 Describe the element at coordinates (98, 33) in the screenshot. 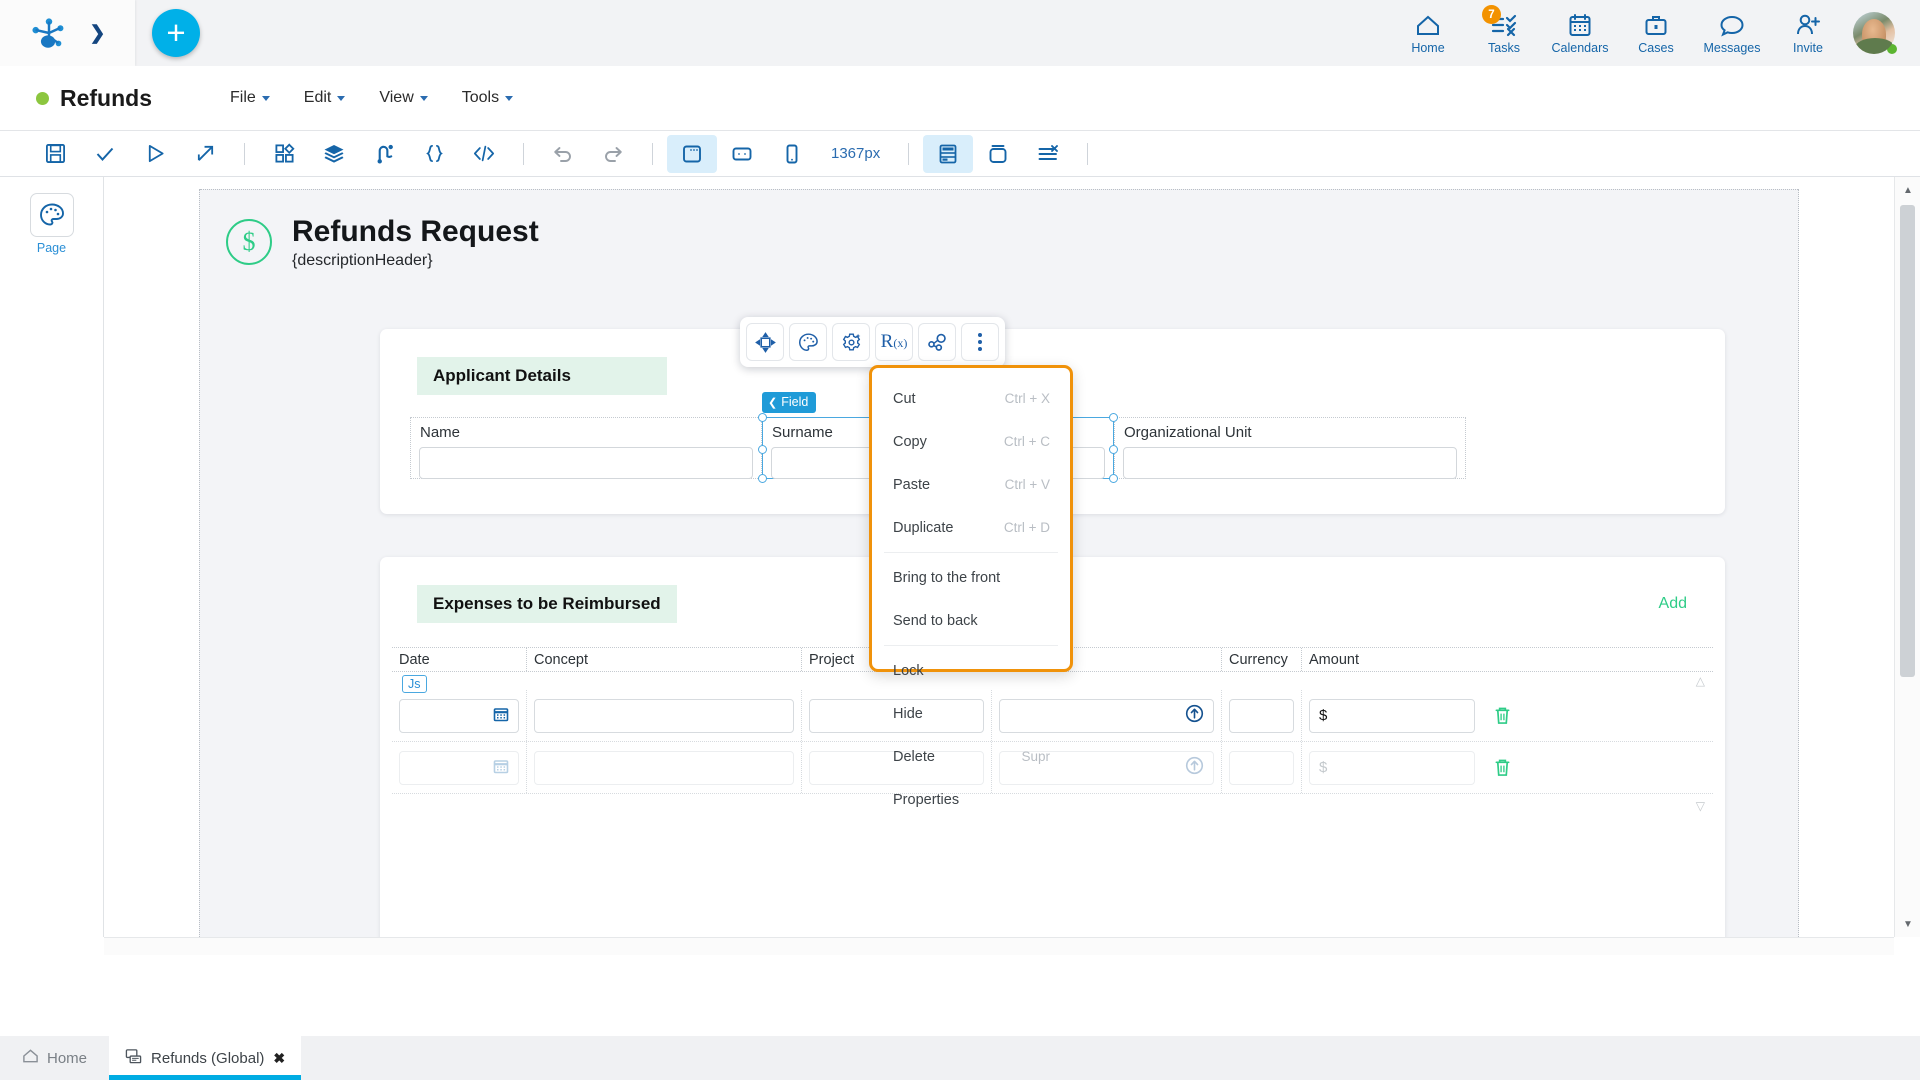

I see `chevron-right-icon: ❯` at that location.